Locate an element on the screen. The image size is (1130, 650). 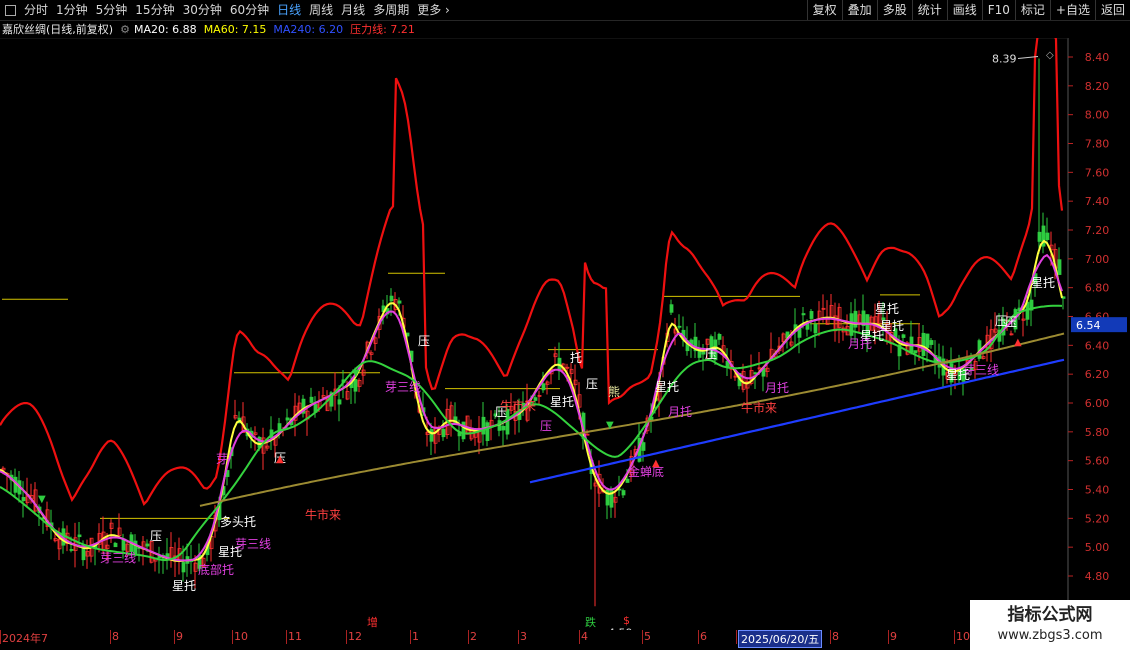
y-tick-label: 8.20 is located at coordinates (1097, 86).